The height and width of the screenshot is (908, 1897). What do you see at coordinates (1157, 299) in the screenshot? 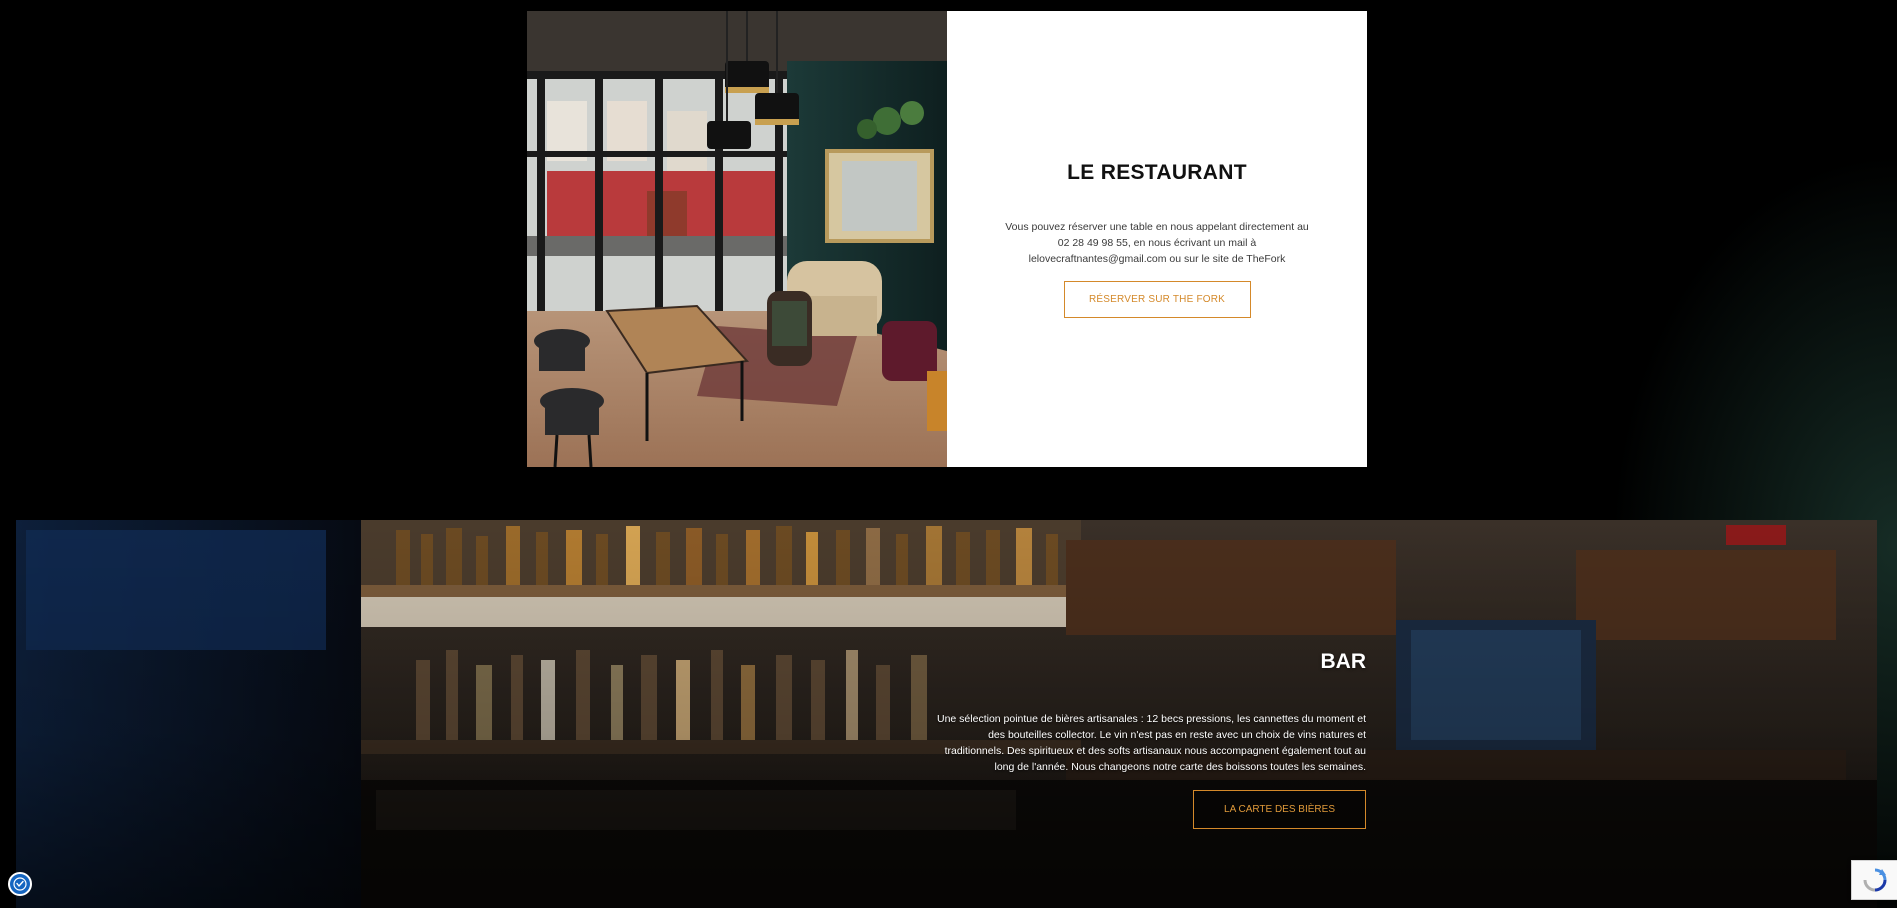
I see `reserve-thefork-button: RÉSERVER SUR THE FORK` at bounding box center [1157, 299].